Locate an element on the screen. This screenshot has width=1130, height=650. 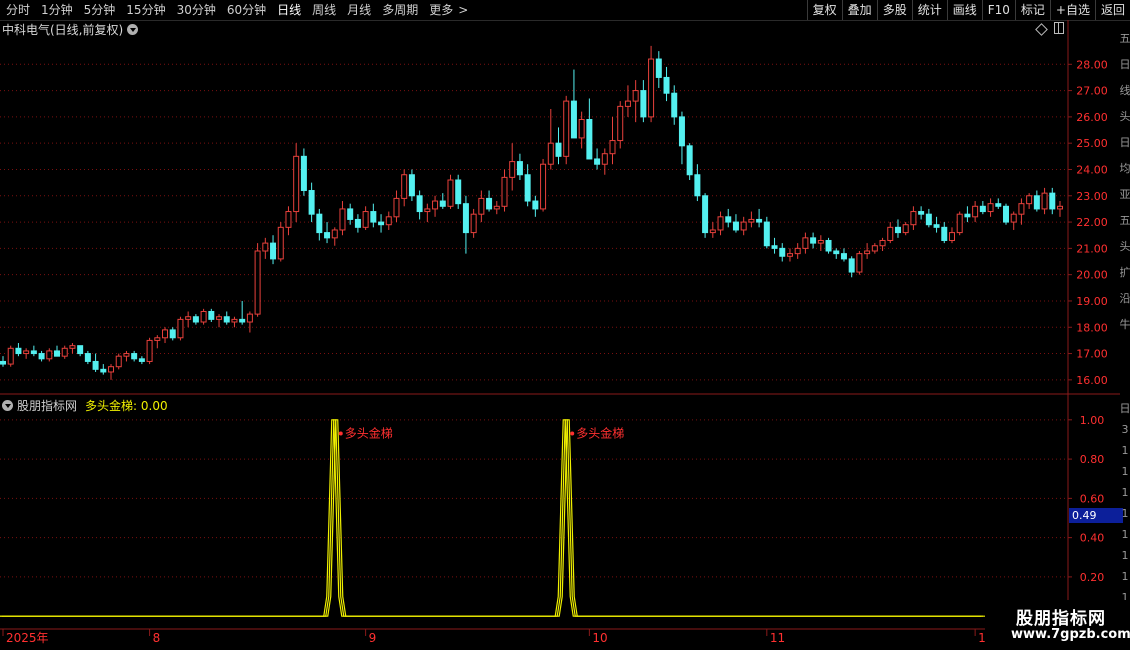
side-strip-char: 牛 is located at coordinates (1124, 324).